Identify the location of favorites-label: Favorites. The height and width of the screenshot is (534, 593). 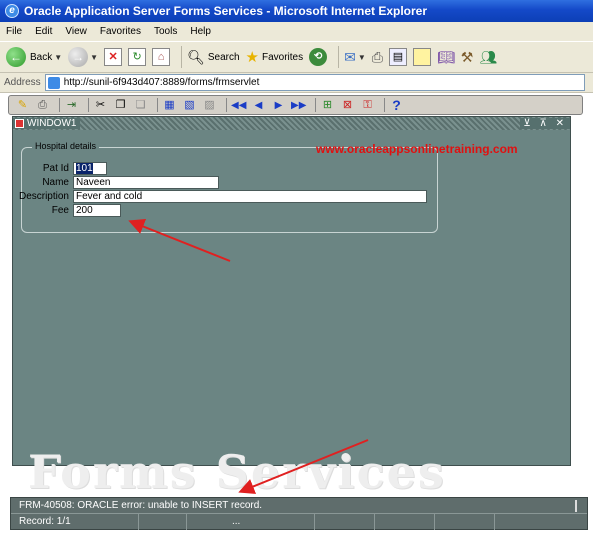
(283, 57).